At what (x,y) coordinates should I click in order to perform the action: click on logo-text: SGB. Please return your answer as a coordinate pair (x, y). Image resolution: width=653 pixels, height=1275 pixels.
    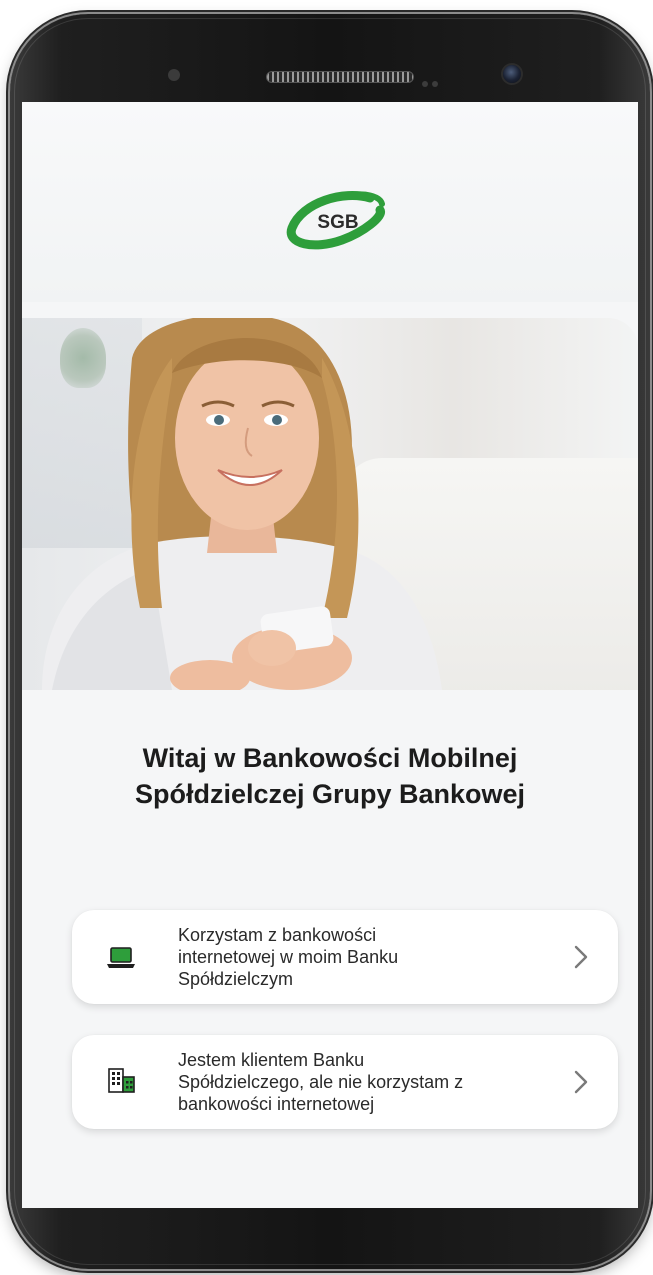
    Looking at the image, I should click on (337, 222).